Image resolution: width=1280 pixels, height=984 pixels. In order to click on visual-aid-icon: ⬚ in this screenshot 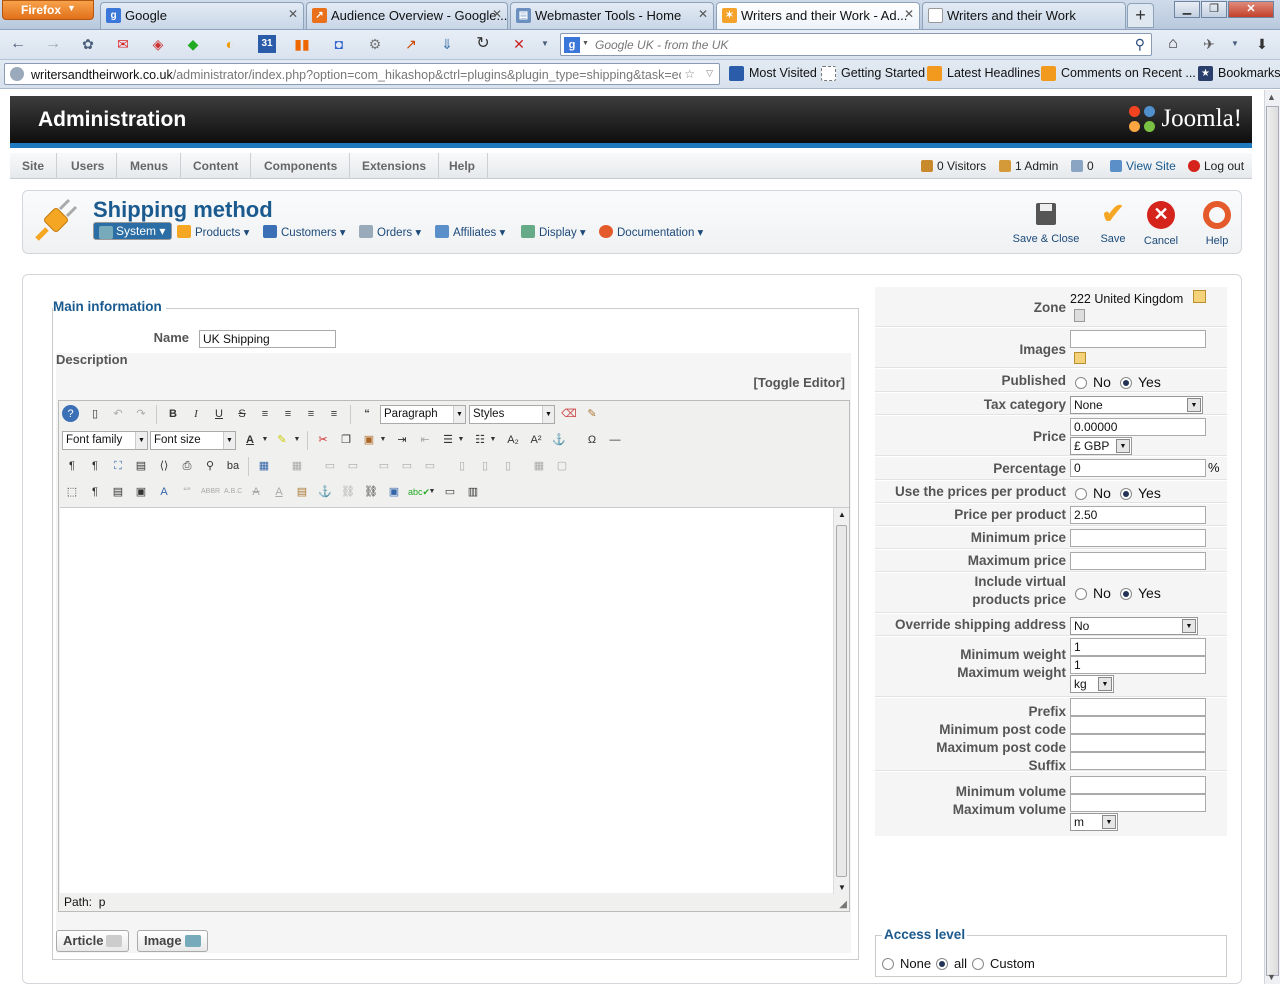, I will do `click(72, 492)`.